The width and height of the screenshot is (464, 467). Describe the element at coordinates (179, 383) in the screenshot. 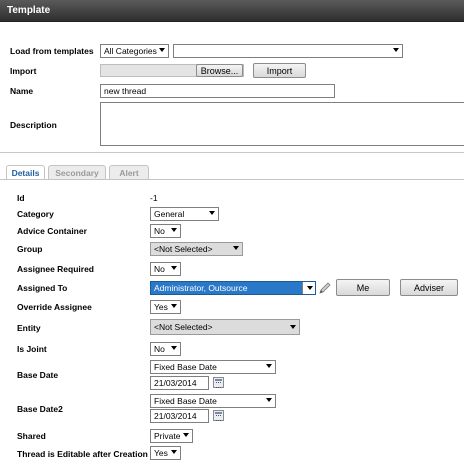

I see `base-date-input: 21/03/2014` at that location.